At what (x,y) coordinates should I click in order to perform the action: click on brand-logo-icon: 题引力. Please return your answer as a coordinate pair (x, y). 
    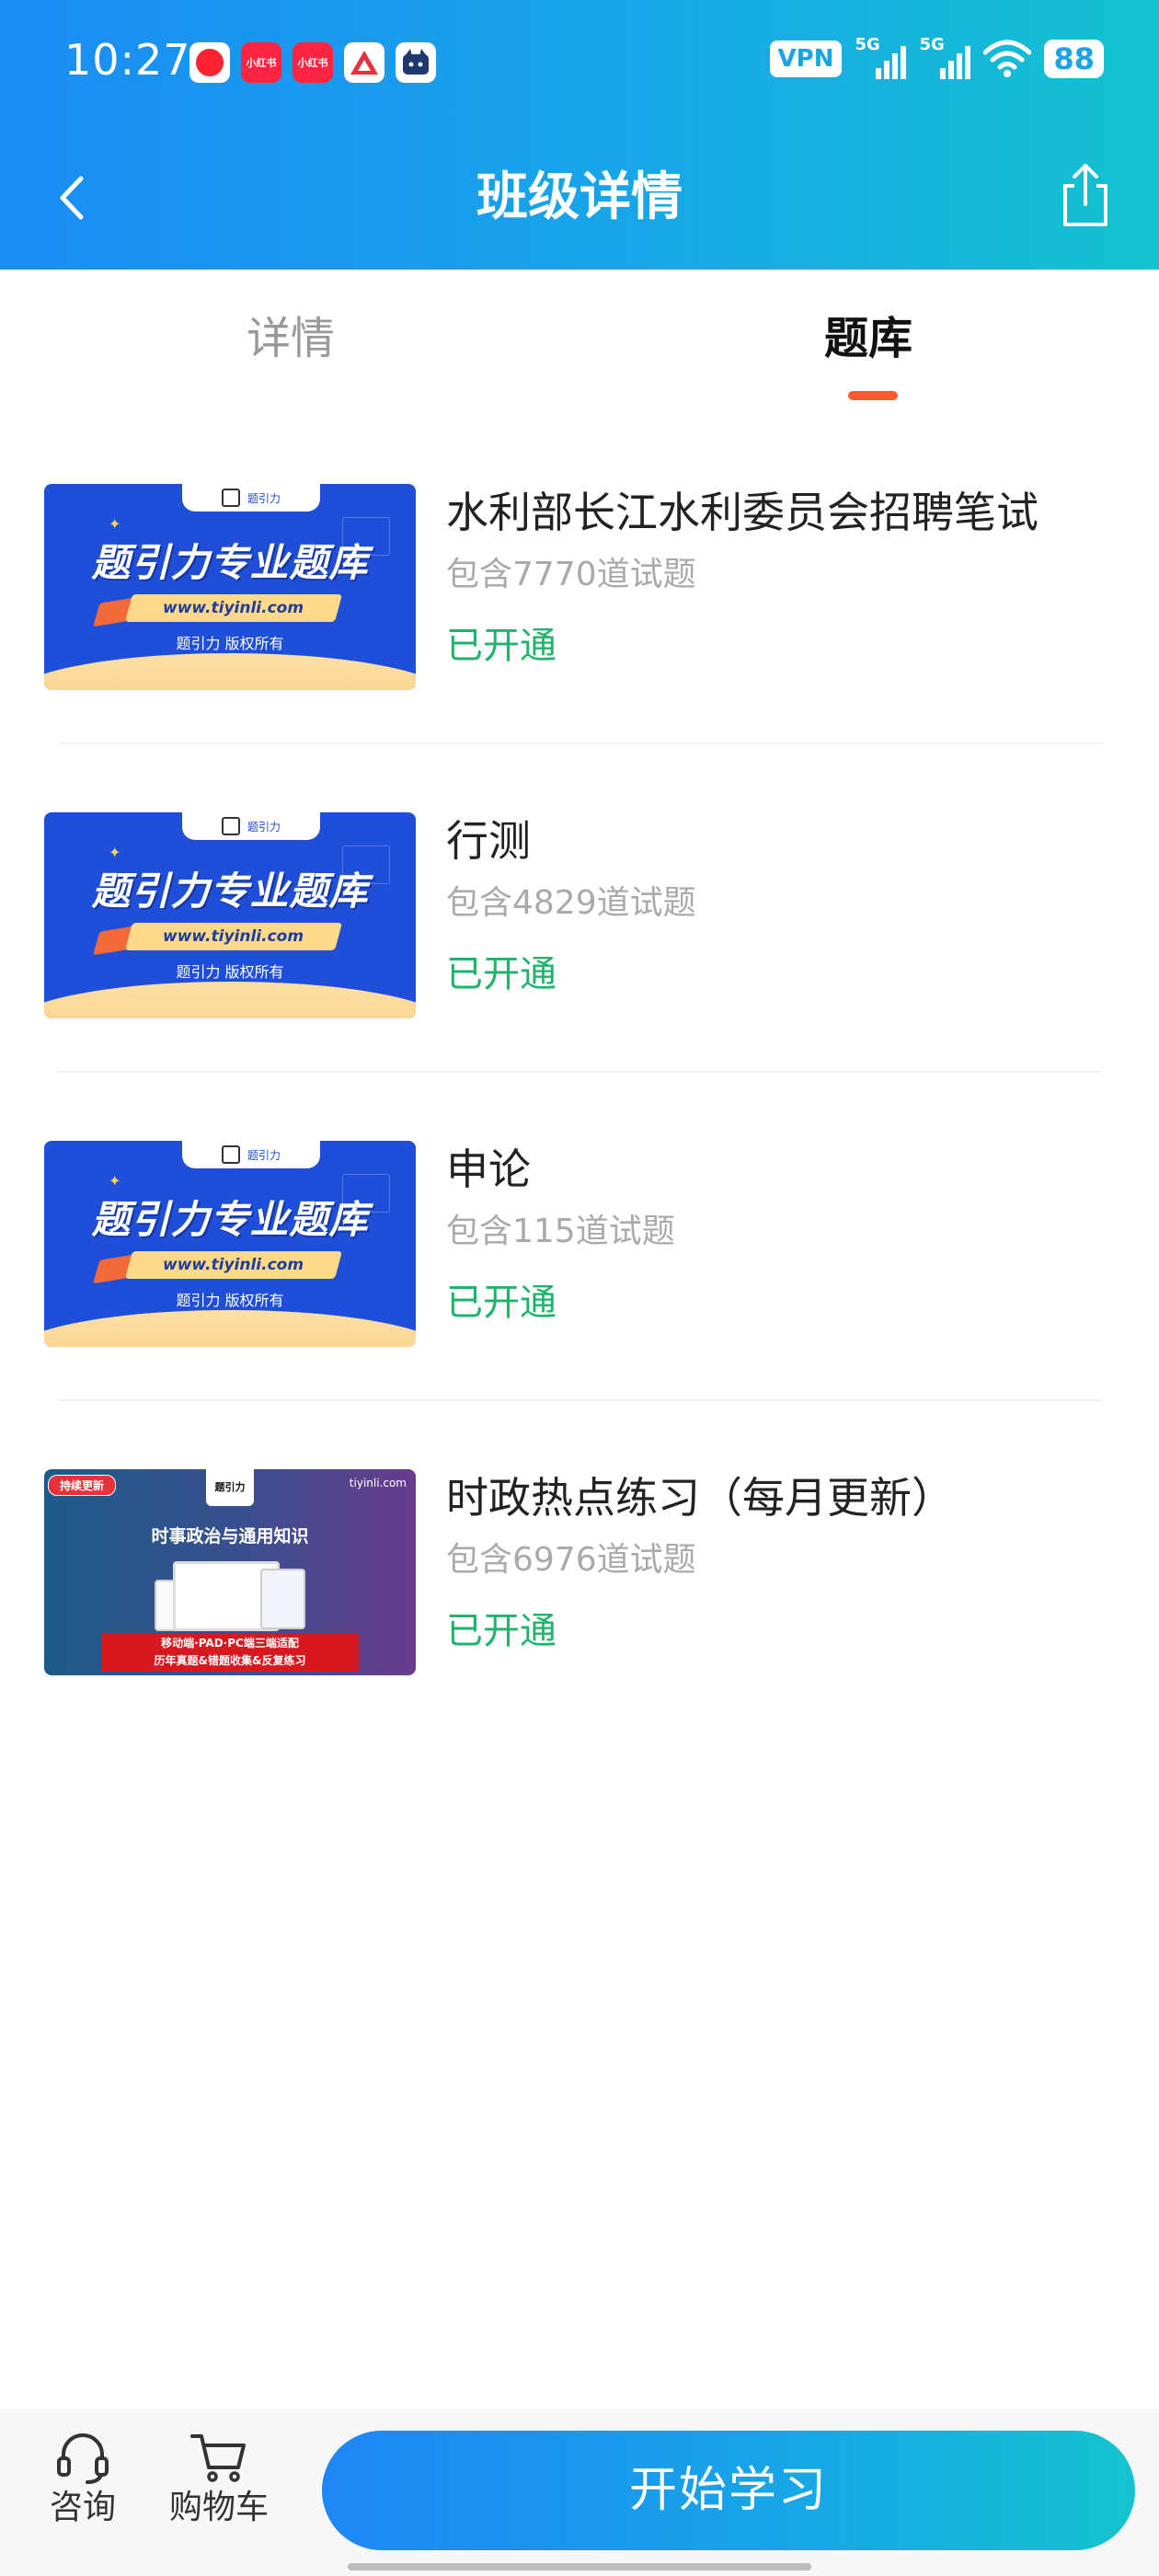
    Looking at the image, I should click on (230, 1487).